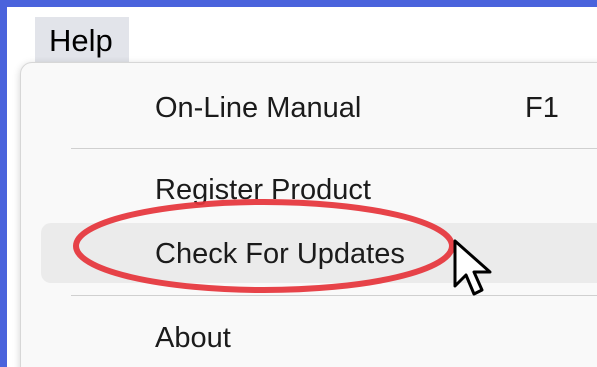  I want to click on menu-item-label: About, so click(193, 338).